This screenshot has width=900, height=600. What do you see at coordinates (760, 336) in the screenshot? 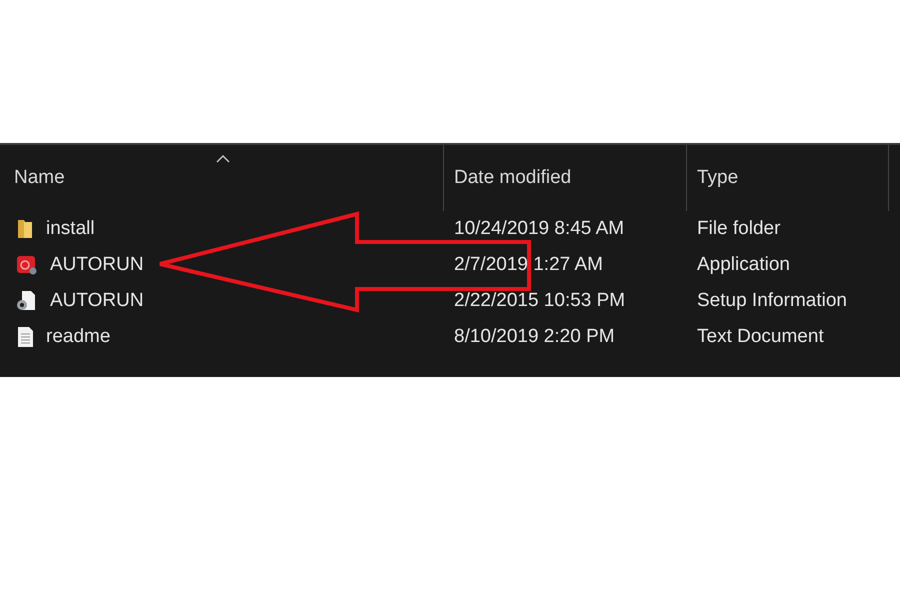
I see `type-cell-text: Text Document` at bounding box center [760, 336].